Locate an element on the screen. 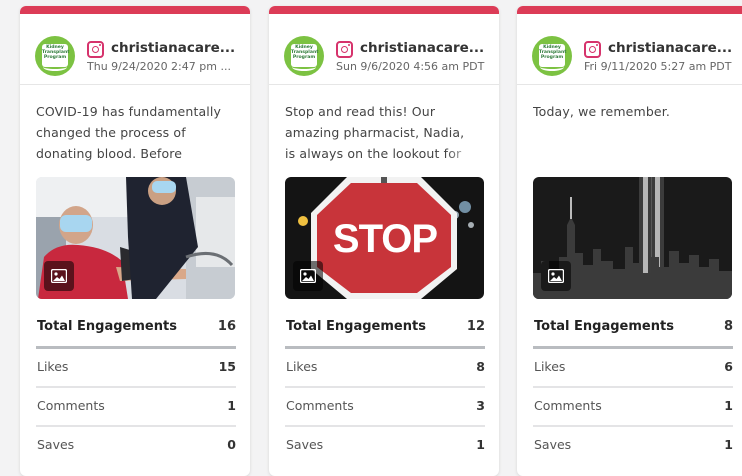  post-image: STOP is located at coordinates (384, 238).